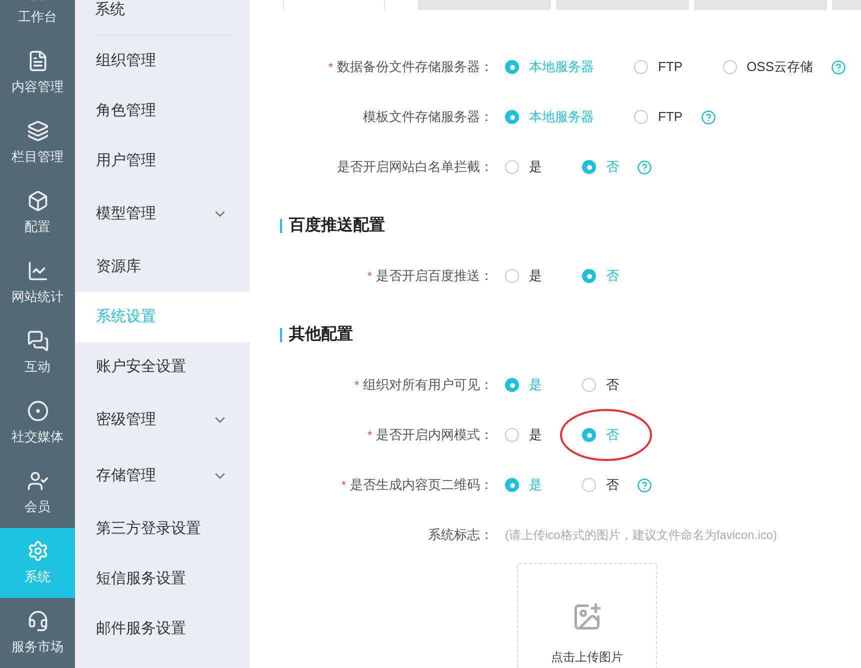 The height and width of the screenshot is (668, 861). What do you see at coordinates (37, 131) in the screenshot?
I see `layers-icon` at bounding box center [37, 131].